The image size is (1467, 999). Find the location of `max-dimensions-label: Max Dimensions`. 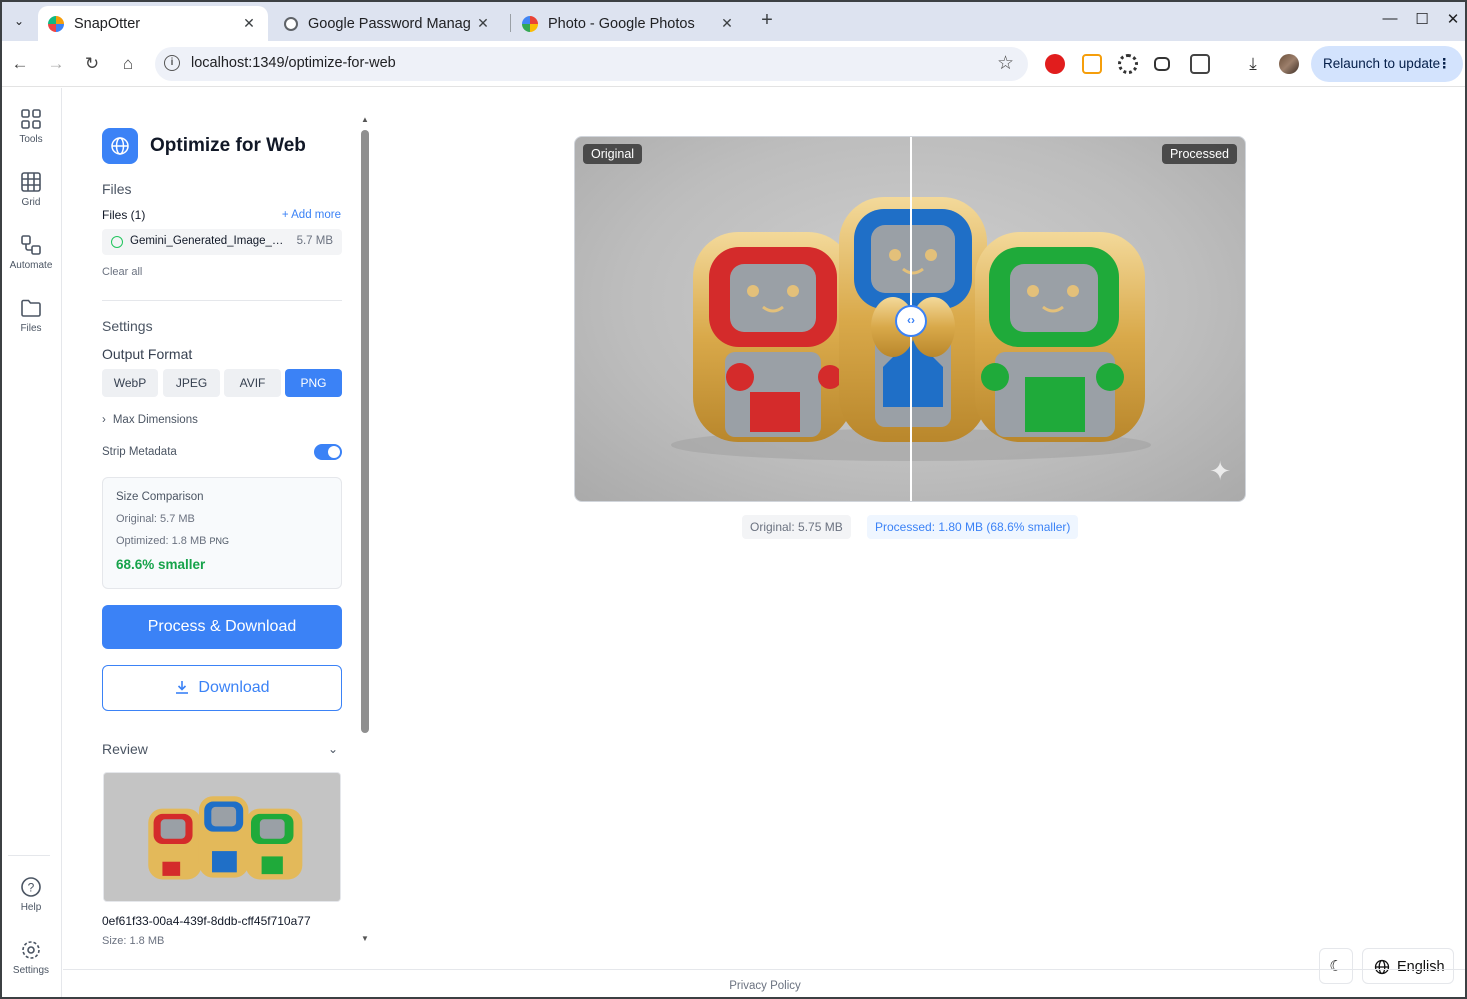

max-dimensions-label: Max Dimensions is located at coordinates (155, 420).